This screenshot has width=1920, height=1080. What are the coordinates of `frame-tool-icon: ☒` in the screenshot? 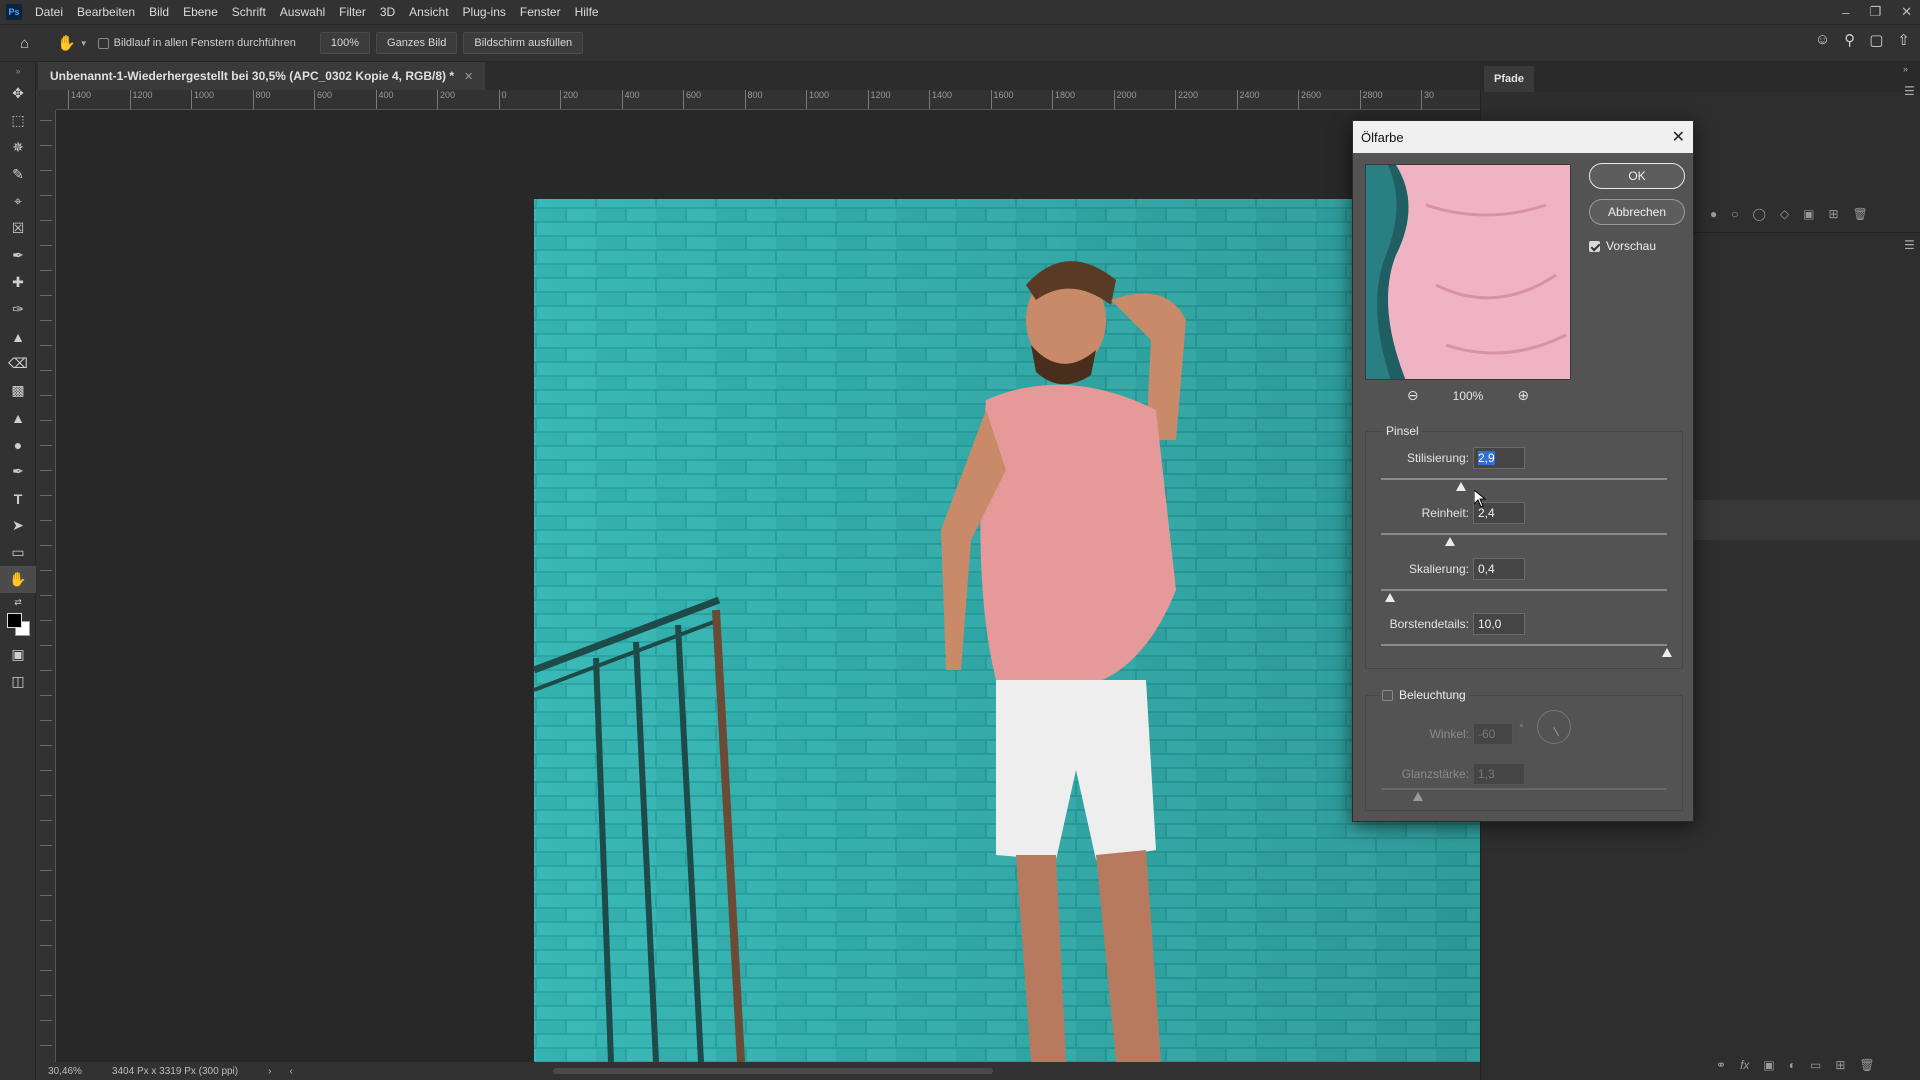 It's located at (18, 228).